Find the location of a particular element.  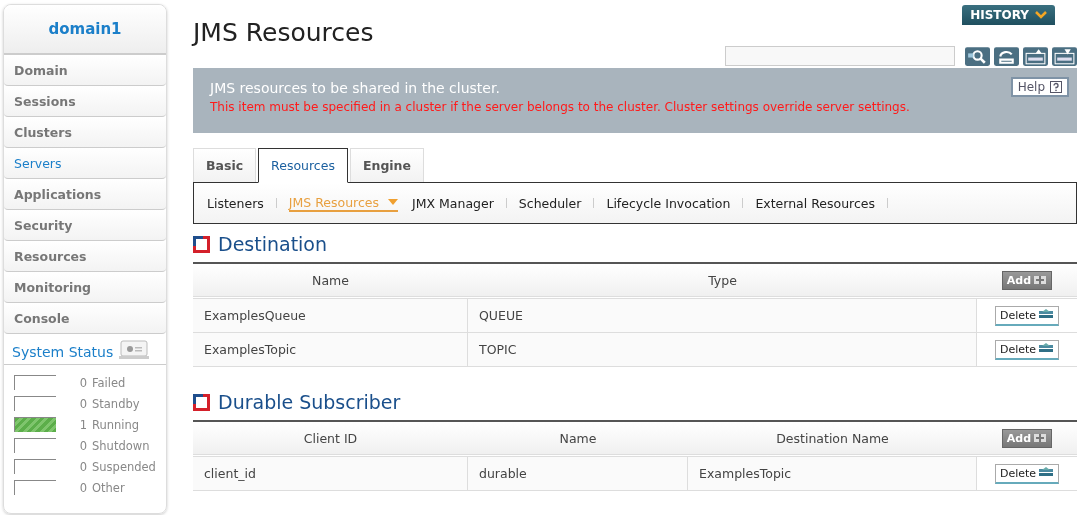

search-icon is located at coordinates (977, 56).